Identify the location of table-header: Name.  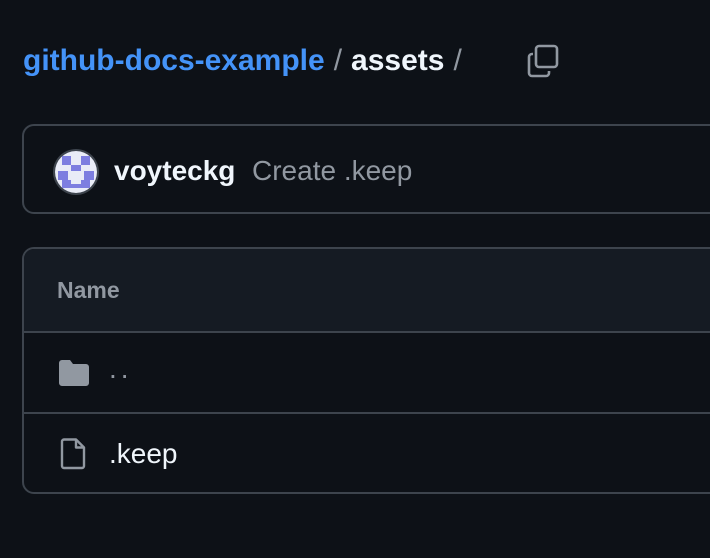
(367, 291).